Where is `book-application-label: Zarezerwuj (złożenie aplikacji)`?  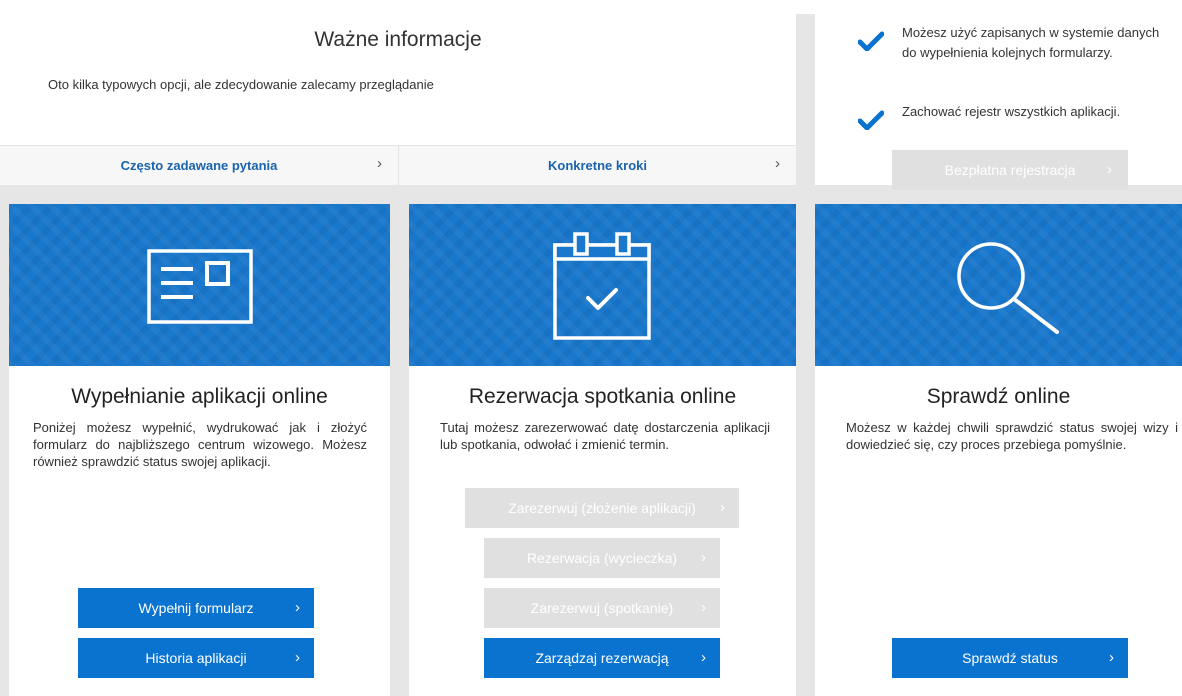 book-application-label: Zarezerwuj (złożenie aplikacji) is located at coordinates (602, 508).